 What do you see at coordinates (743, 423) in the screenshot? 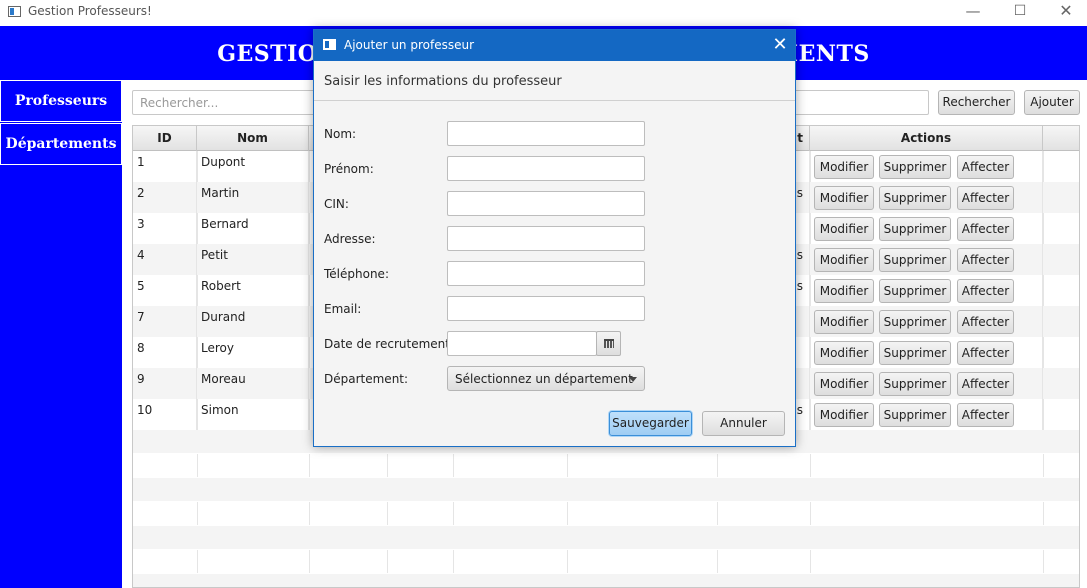
I see `cancel-button: Annuler` at bounding box center [743, 423].